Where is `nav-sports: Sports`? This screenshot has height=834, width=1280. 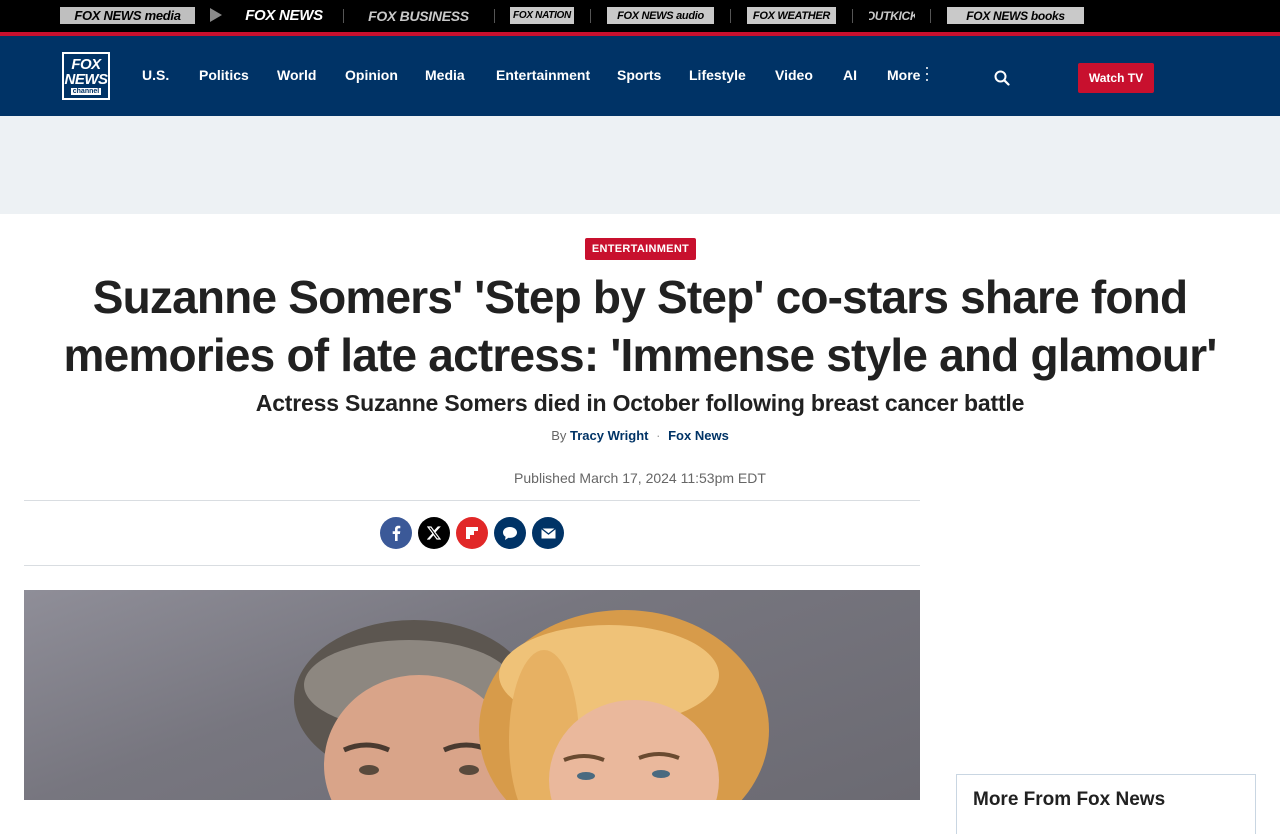 nav-sports: Sports is located at coordinates (639, 75).